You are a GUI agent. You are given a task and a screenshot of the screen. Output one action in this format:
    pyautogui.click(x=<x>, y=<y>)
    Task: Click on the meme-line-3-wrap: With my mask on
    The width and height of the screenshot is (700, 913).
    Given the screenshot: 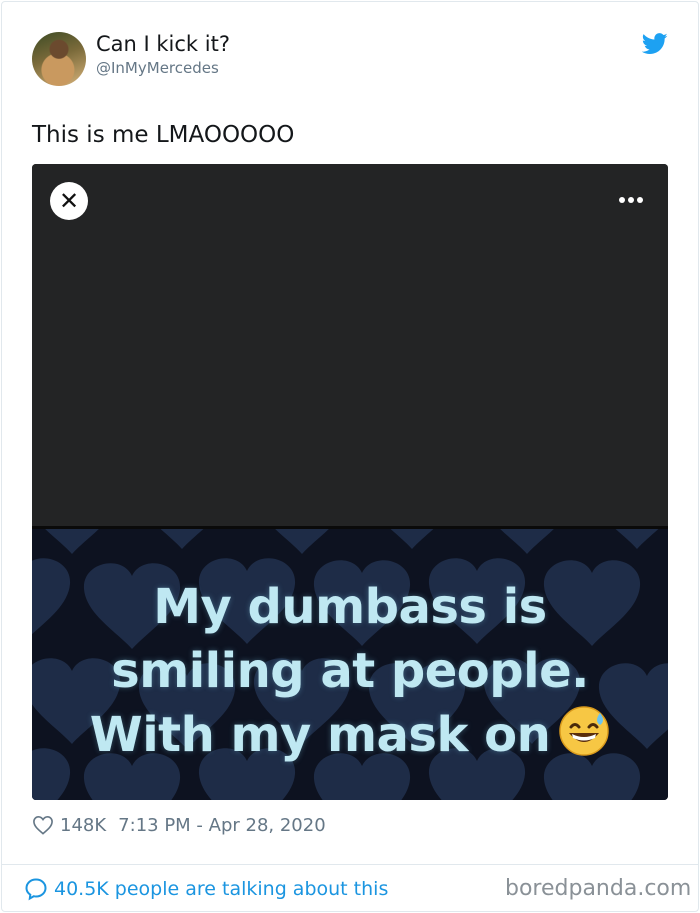 What is the action you would take?
    pyautogui.click(x=350, y=735)
    